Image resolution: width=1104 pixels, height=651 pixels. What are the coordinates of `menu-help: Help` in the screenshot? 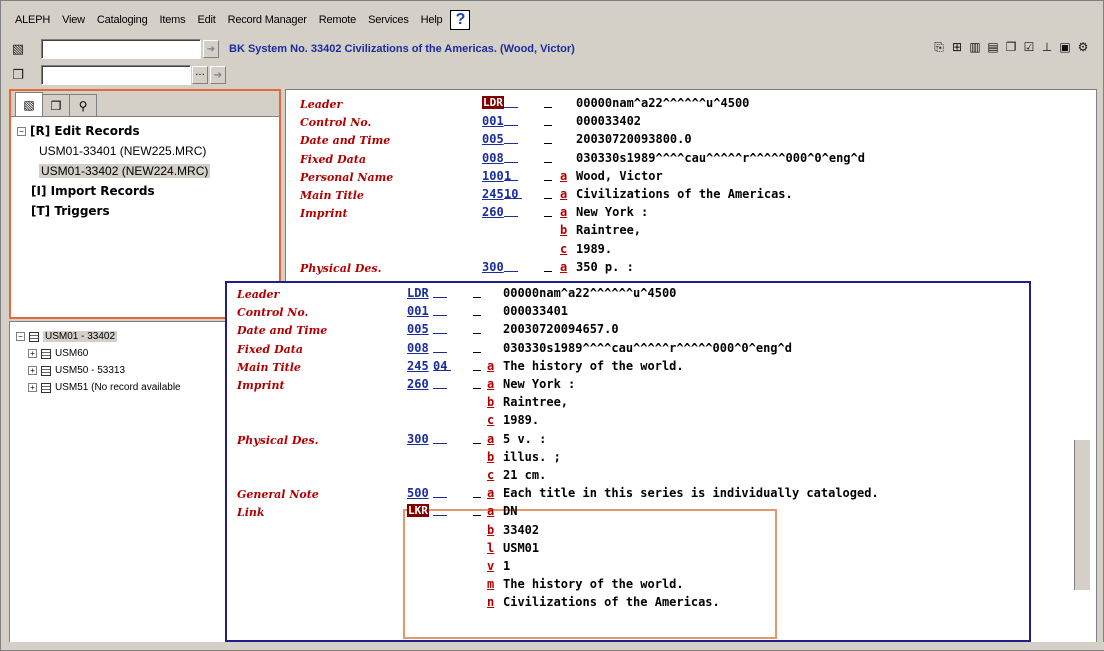 It's located at (432, 20).